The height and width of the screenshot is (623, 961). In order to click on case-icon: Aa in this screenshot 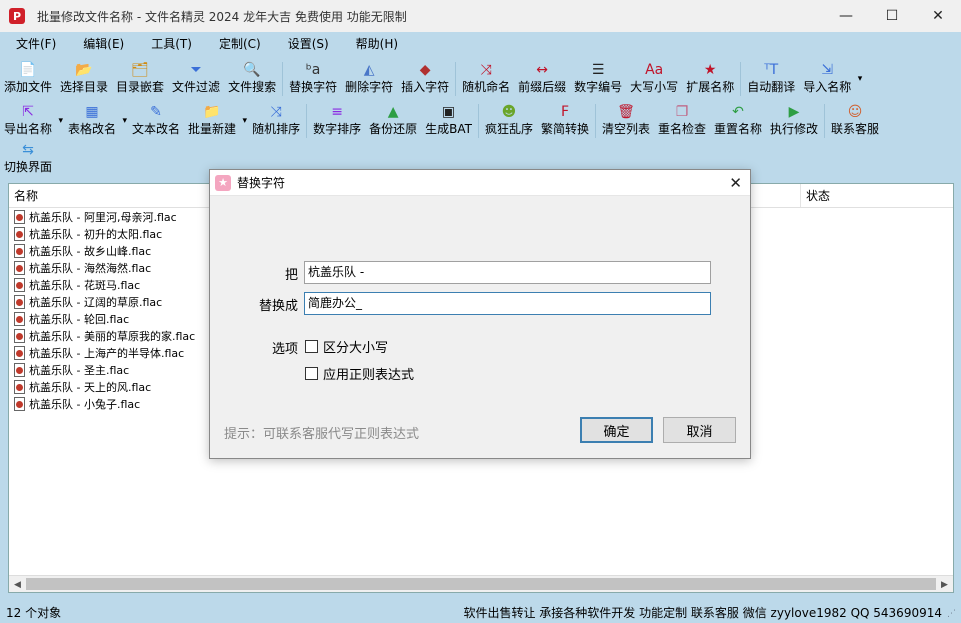, I will do `click(654, 70)`.